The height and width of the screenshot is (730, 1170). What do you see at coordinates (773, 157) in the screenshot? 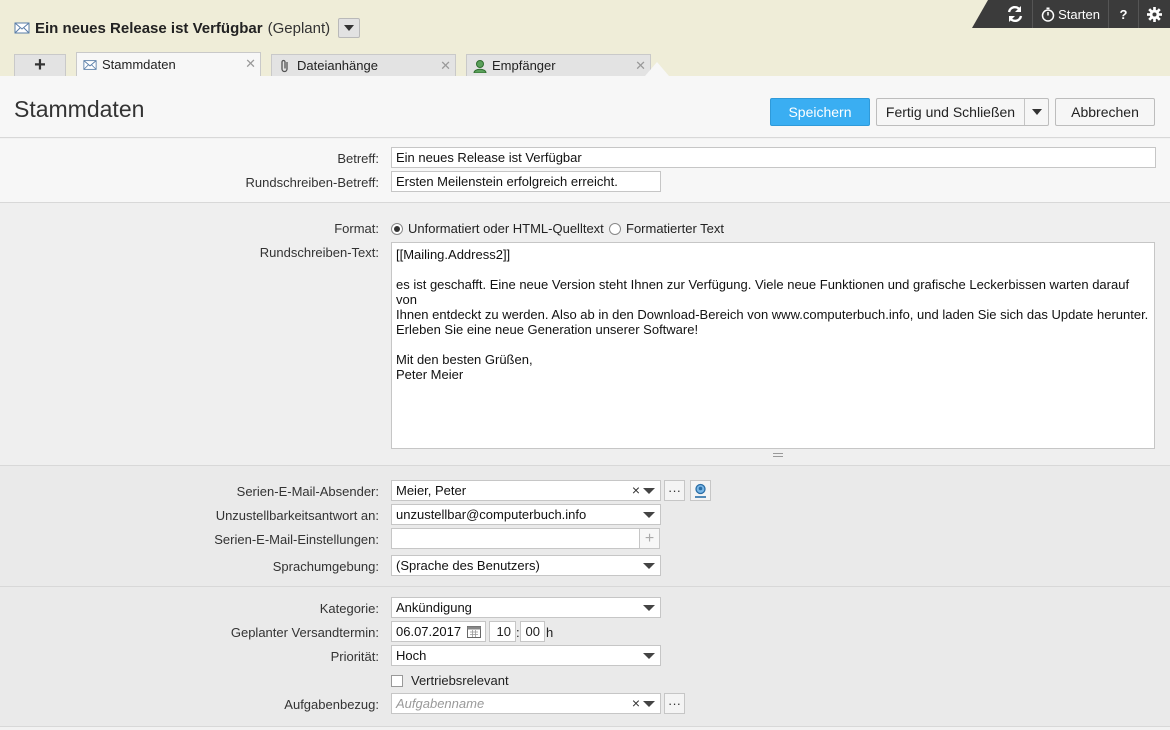
I see `betreff-field: Ein neues Release ist Verfügbar` at bounding box center [773, 157].